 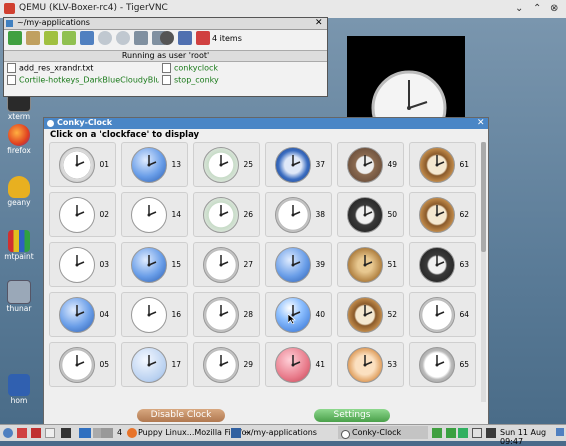 I want to click on clockface-cell: 13, so click(x=154, y=164).